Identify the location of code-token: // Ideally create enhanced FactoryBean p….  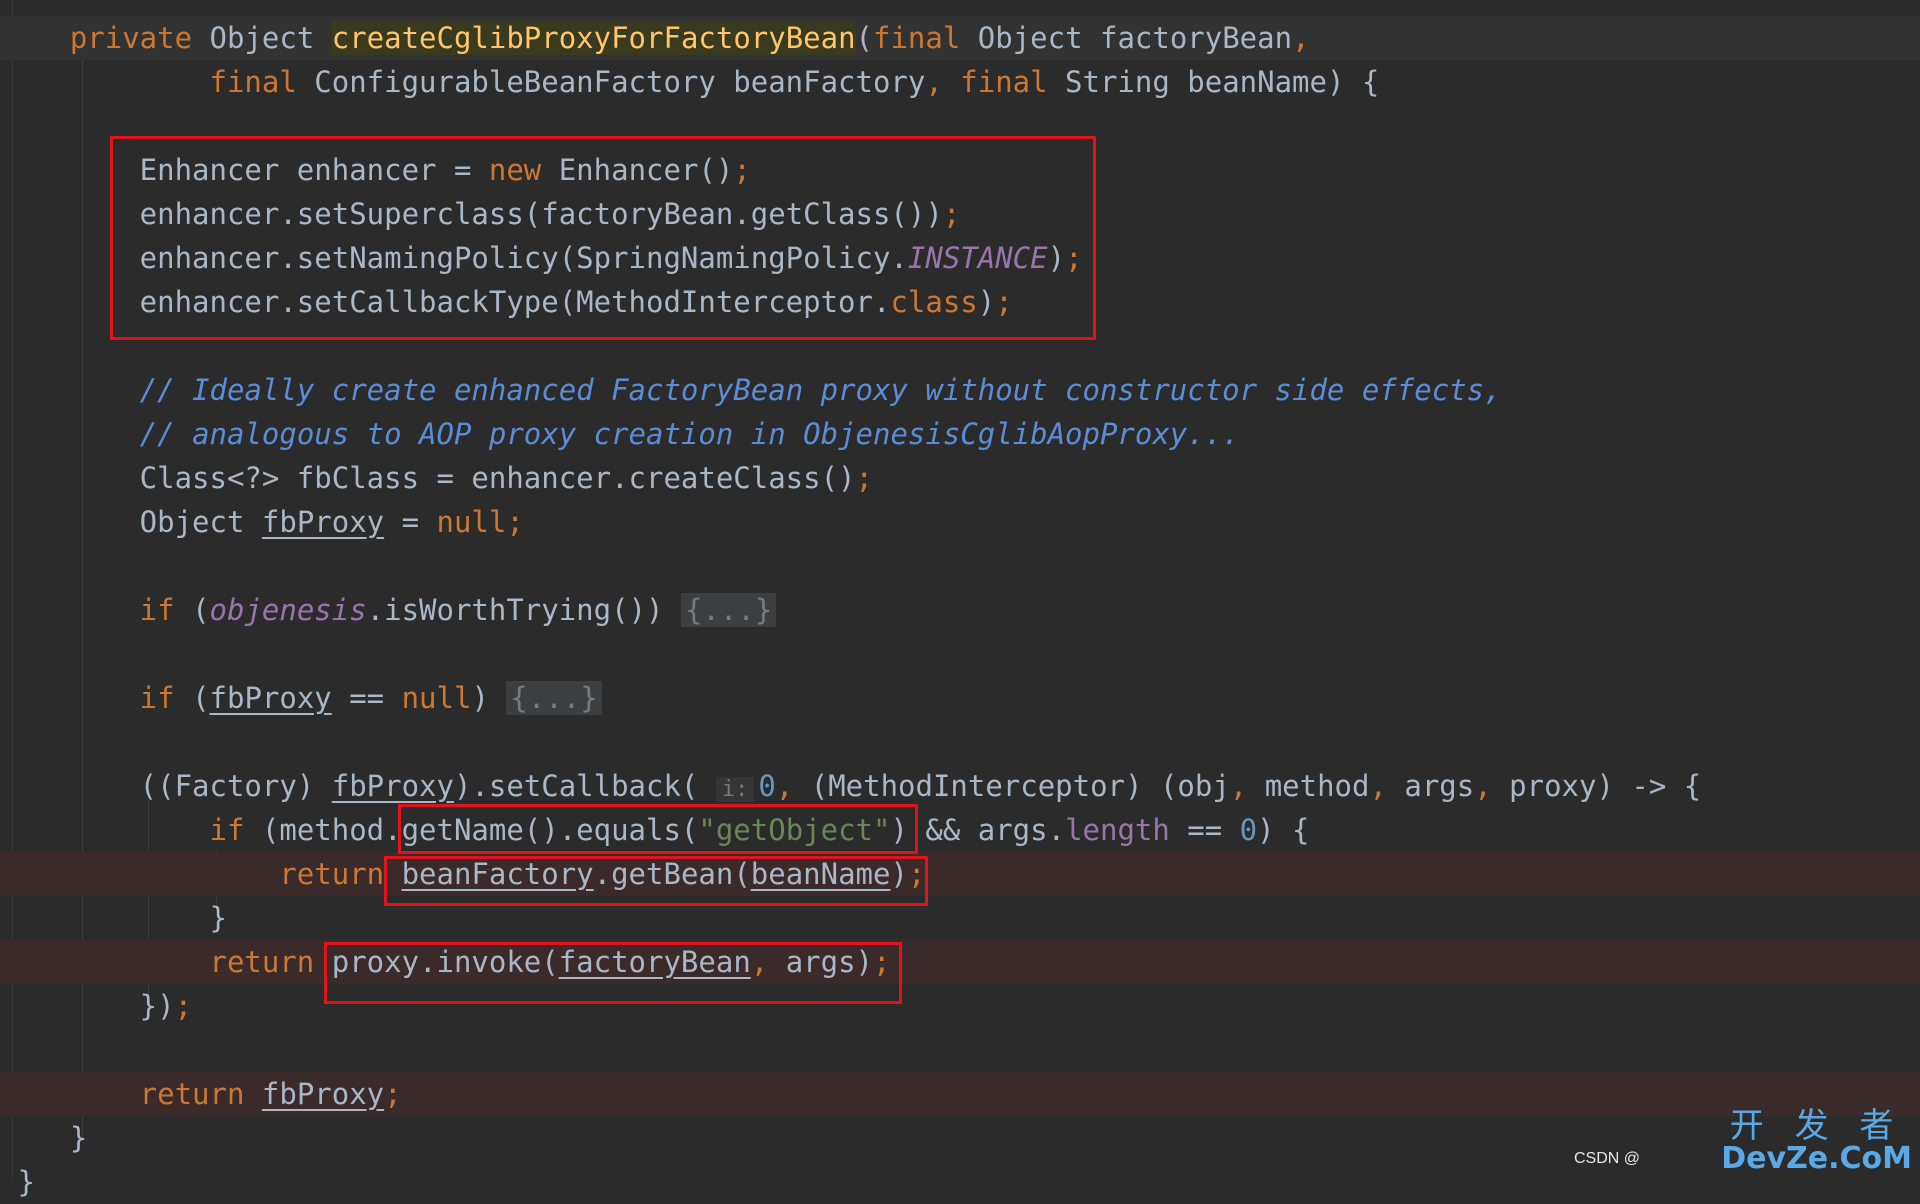
(820, 390).